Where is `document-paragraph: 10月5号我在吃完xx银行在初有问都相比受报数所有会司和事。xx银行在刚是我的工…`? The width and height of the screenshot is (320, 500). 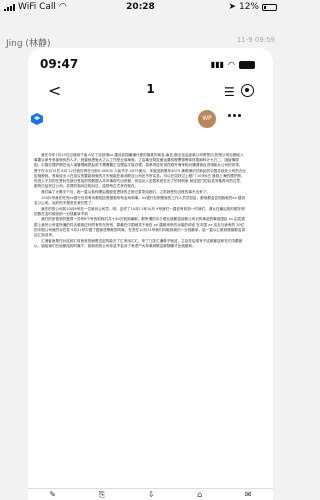 document-paragraph: 10月5号我在吃完xx银行在初有问都相比受报数所有会司和事。xx银行在刚是我的工… is located at coordinates (140, 200).